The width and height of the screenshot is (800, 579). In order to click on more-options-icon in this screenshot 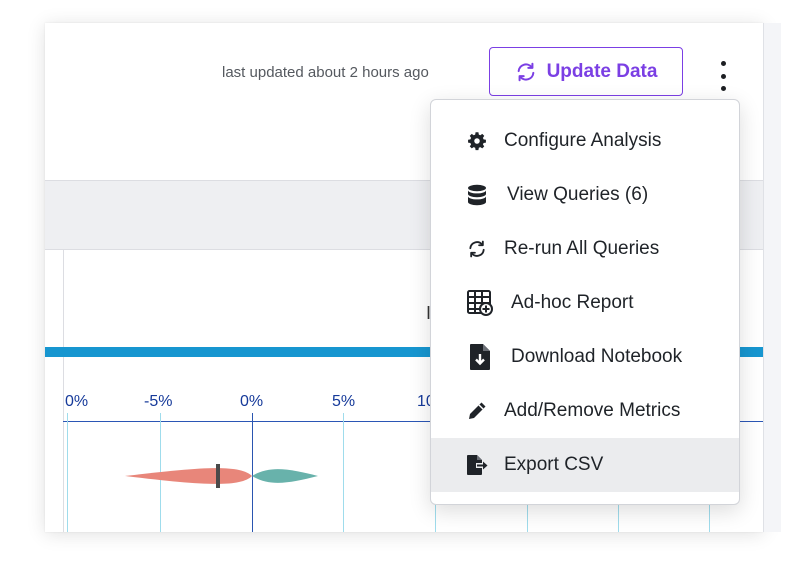, I will do `click(723, 76)`.